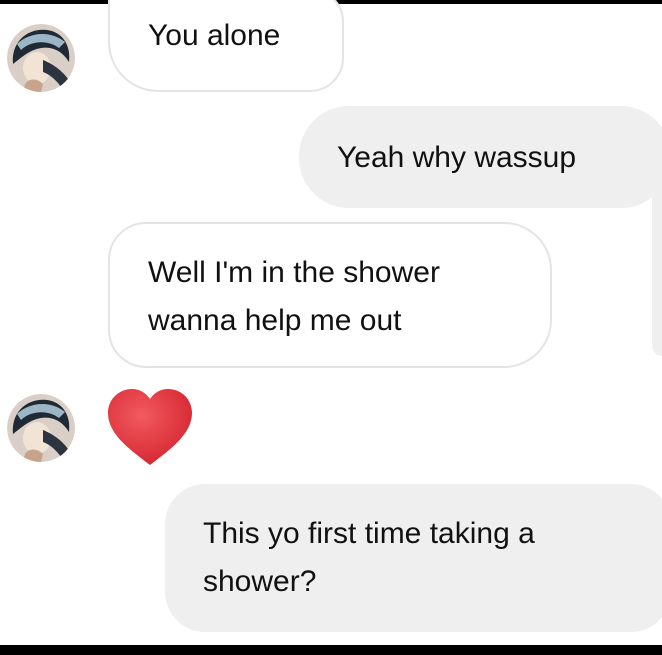 This screenshot has height=655, width=662. What do you see at coordinates (260, 581) in the screenshot?
I see `message-text: shower?` at bounding box center [260, 581].